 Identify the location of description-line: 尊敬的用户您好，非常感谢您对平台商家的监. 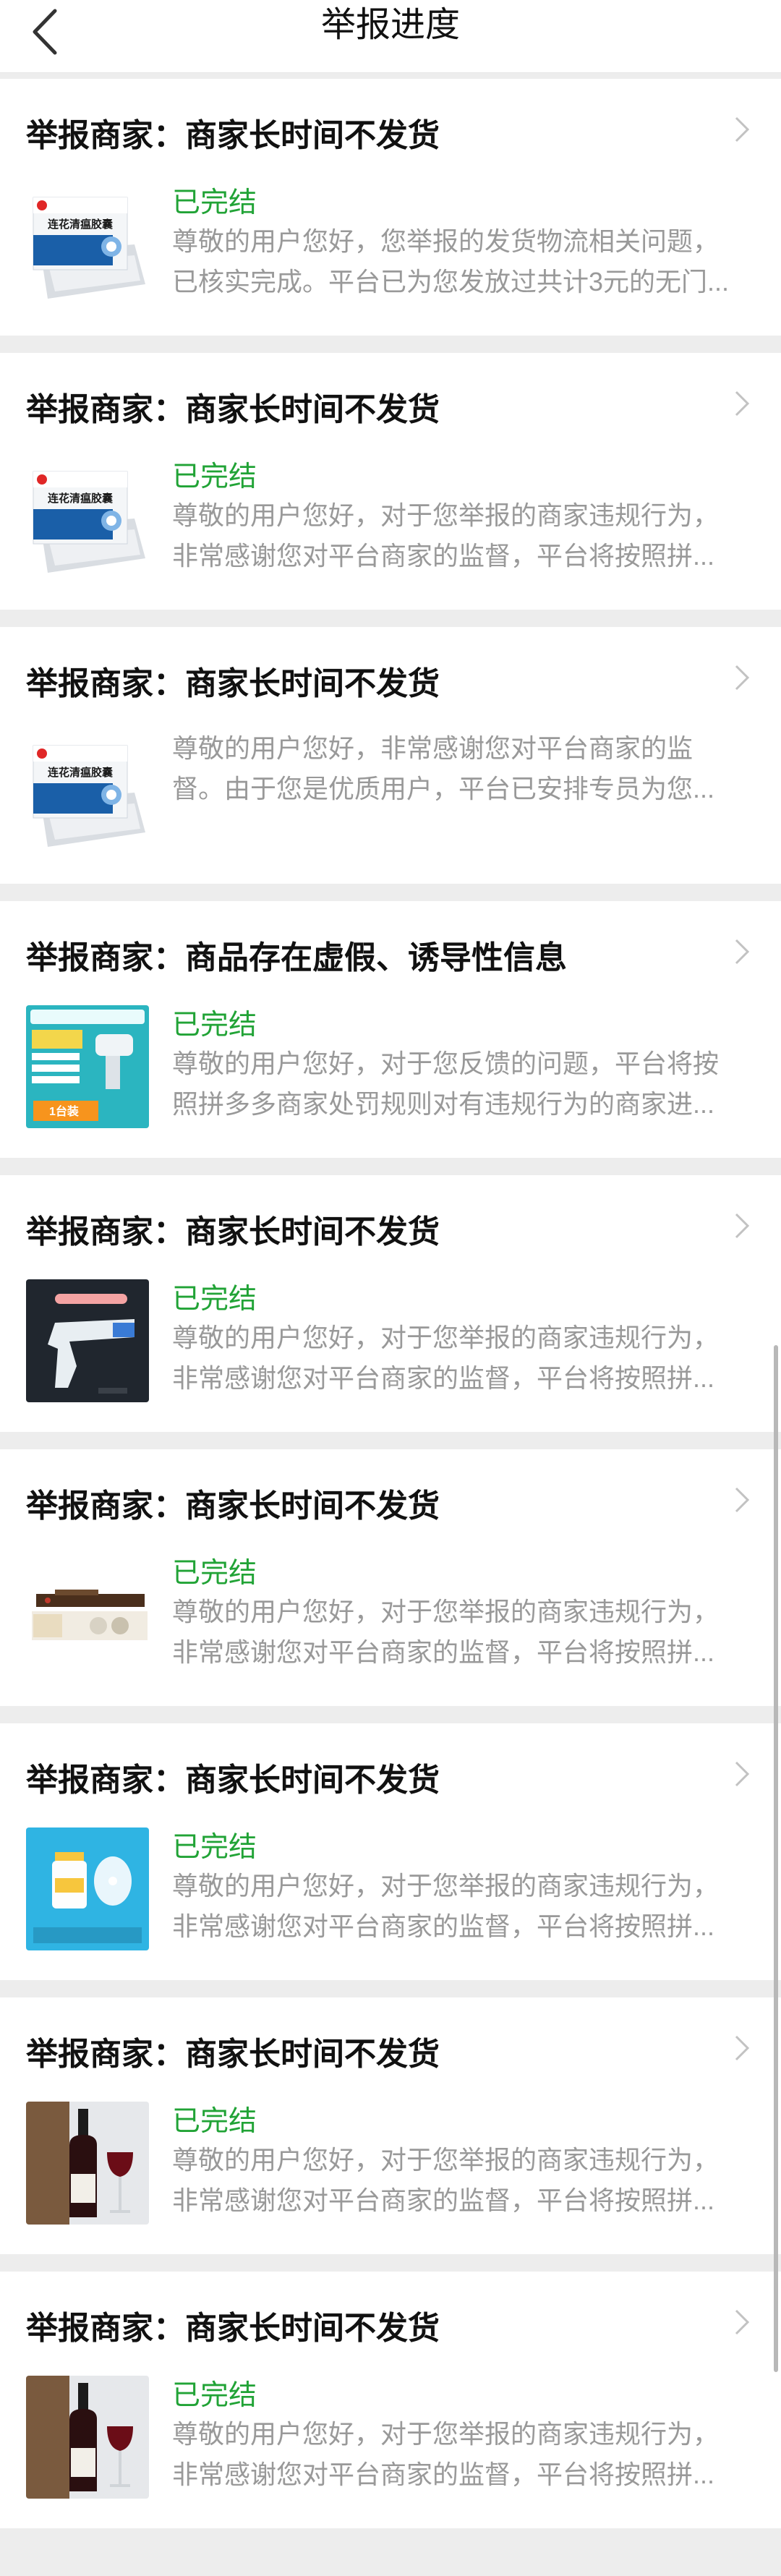
(432, 748).